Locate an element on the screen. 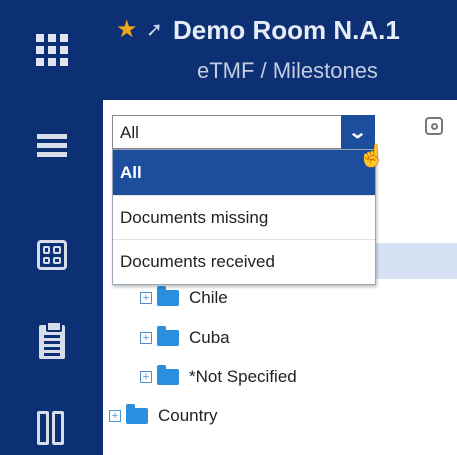 Image resolution: width=457 pixels, height=455 pixels. option-all: All is located at coordinates (244, 173).